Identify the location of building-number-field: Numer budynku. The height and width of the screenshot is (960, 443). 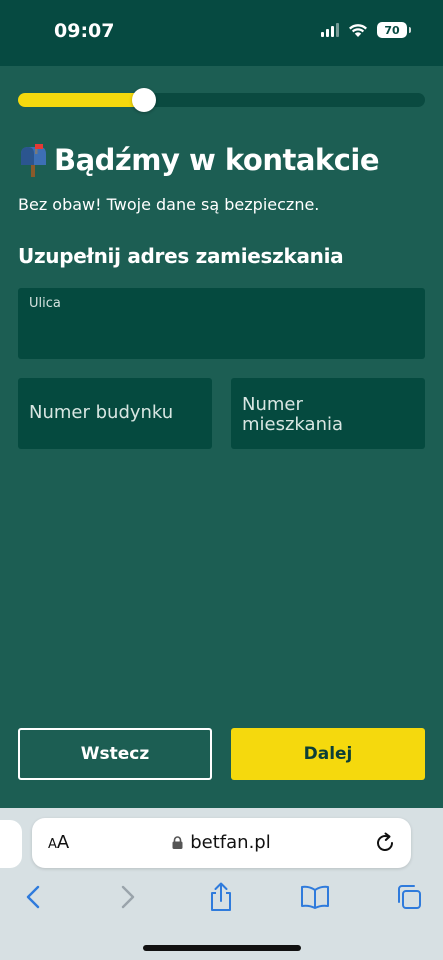
(115, 413).